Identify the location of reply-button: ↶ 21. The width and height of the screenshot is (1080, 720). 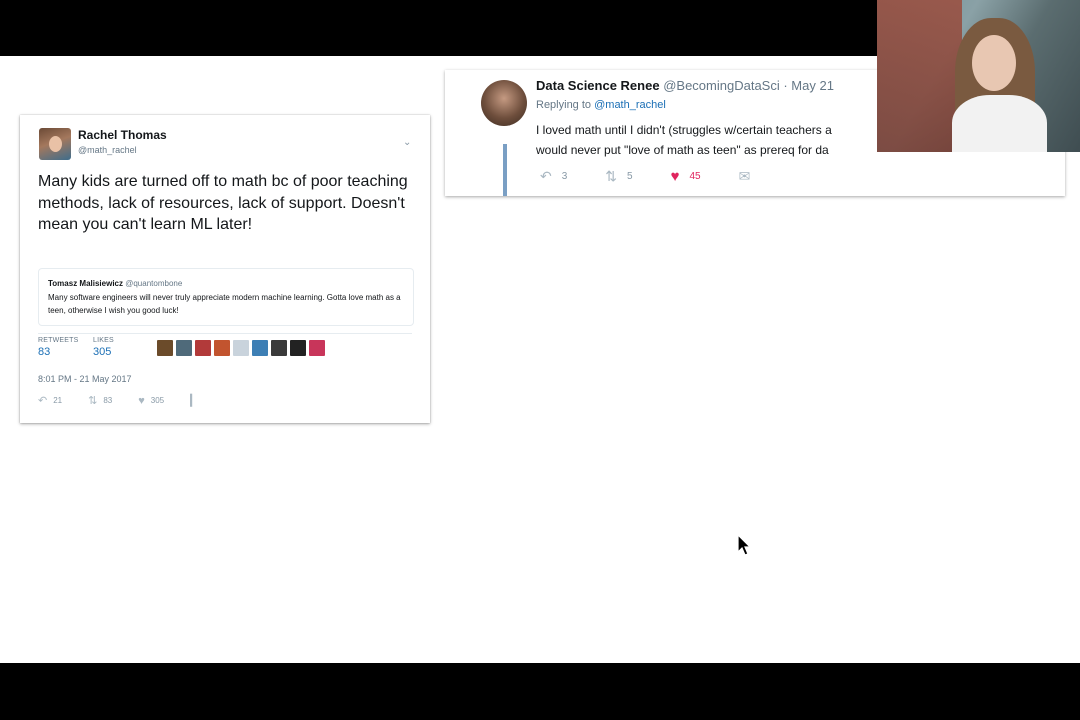
(50, 400).